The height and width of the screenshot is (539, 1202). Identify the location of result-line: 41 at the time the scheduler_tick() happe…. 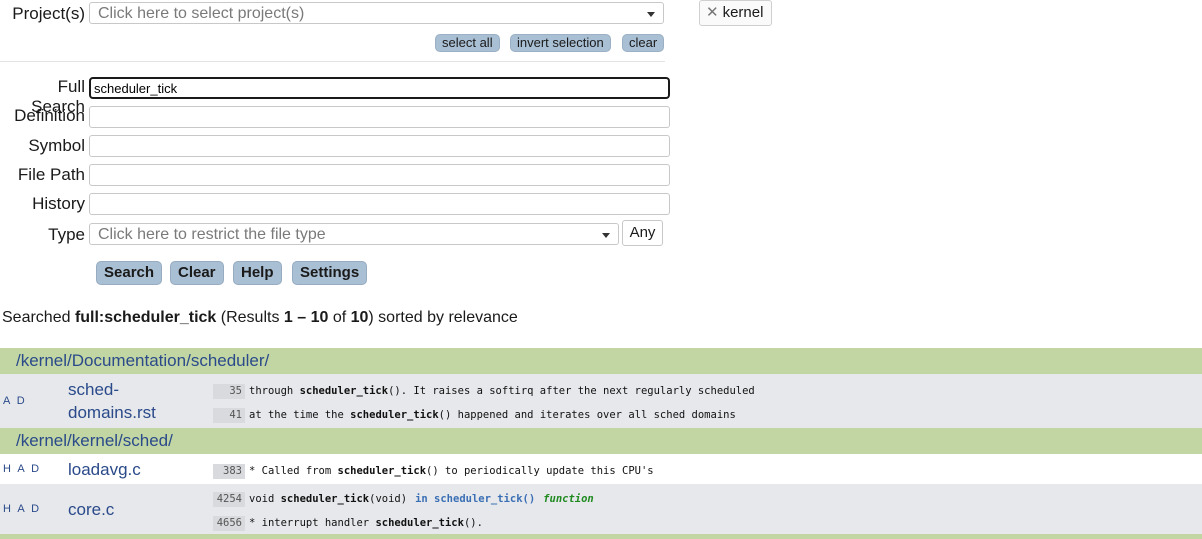
(474, 415).